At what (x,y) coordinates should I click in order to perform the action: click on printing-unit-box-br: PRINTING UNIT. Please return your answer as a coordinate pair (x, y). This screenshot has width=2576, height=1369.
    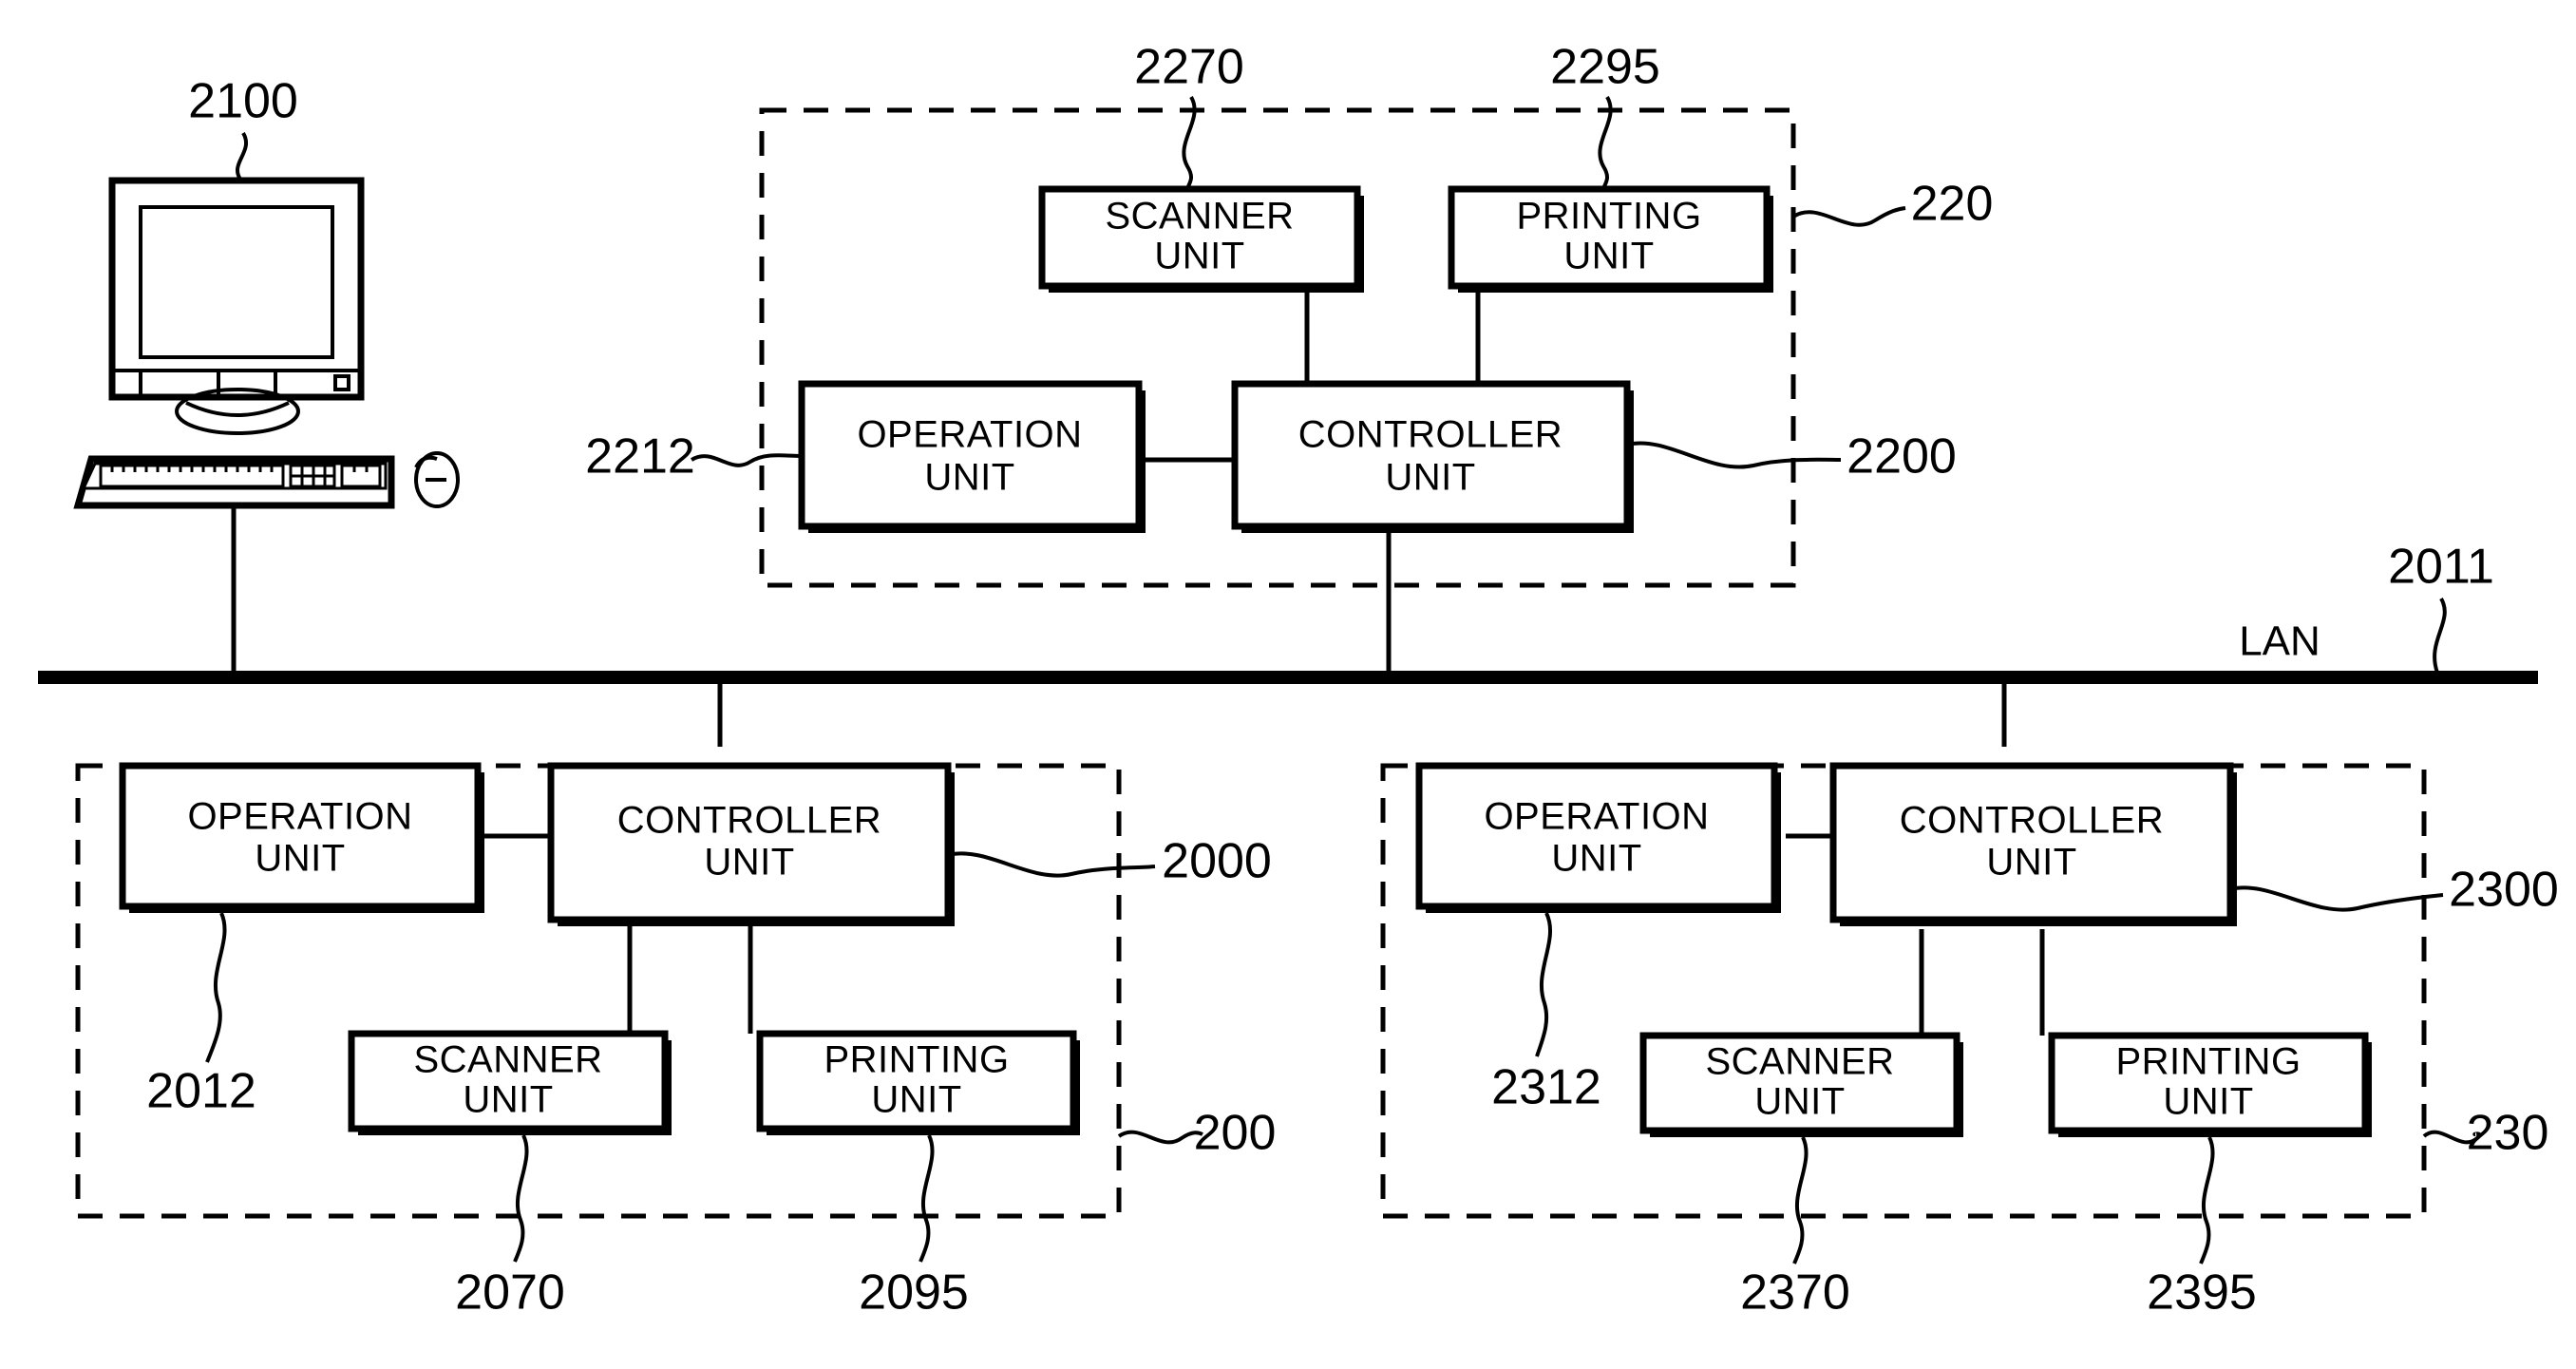
    Looking at the image, I should click on (2210, 1084).